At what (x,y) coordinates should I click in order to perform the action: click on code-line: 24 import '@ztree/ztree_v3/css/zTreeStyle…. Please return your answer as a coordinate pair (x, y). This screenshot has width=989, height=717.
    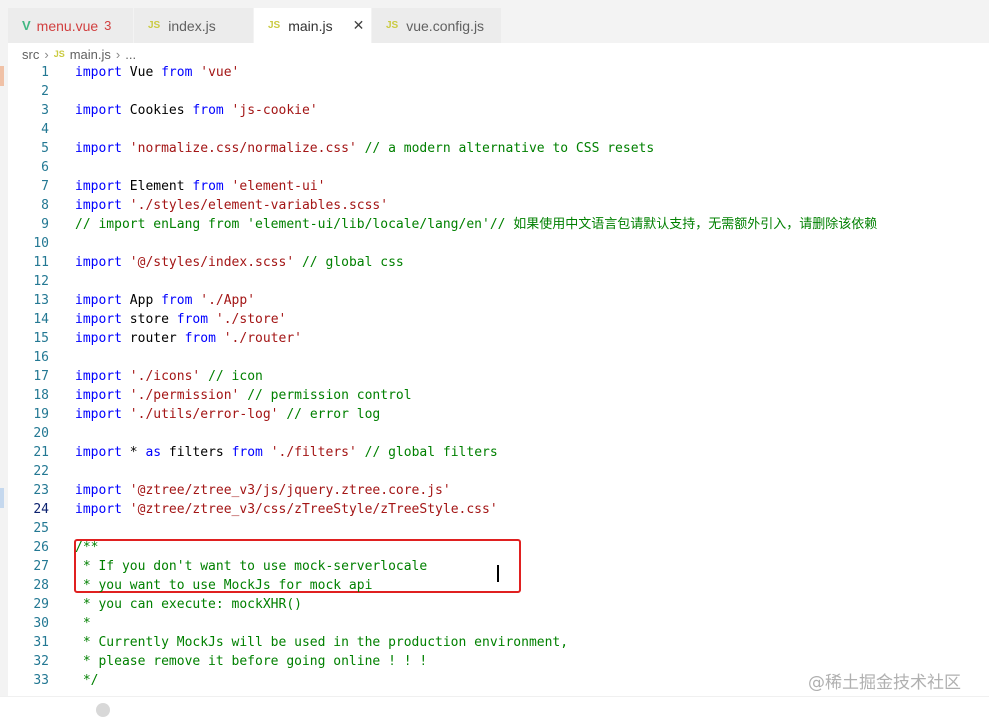
    Looking at the image, I should click on (498, 509).